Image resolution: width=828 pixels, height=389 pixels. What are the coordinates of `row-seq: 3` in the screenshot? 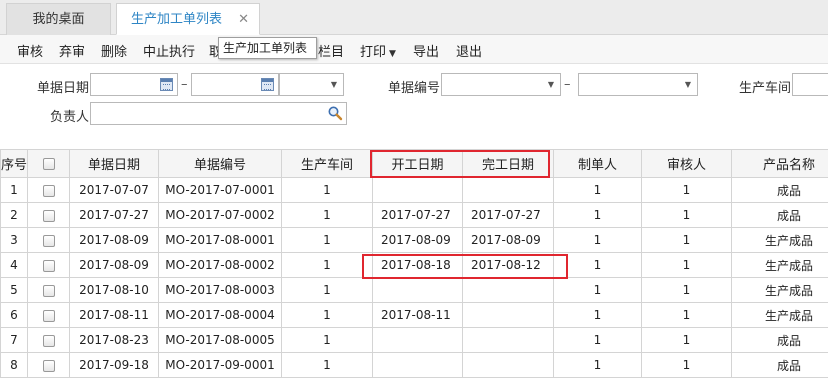 It's located at (14, 240).